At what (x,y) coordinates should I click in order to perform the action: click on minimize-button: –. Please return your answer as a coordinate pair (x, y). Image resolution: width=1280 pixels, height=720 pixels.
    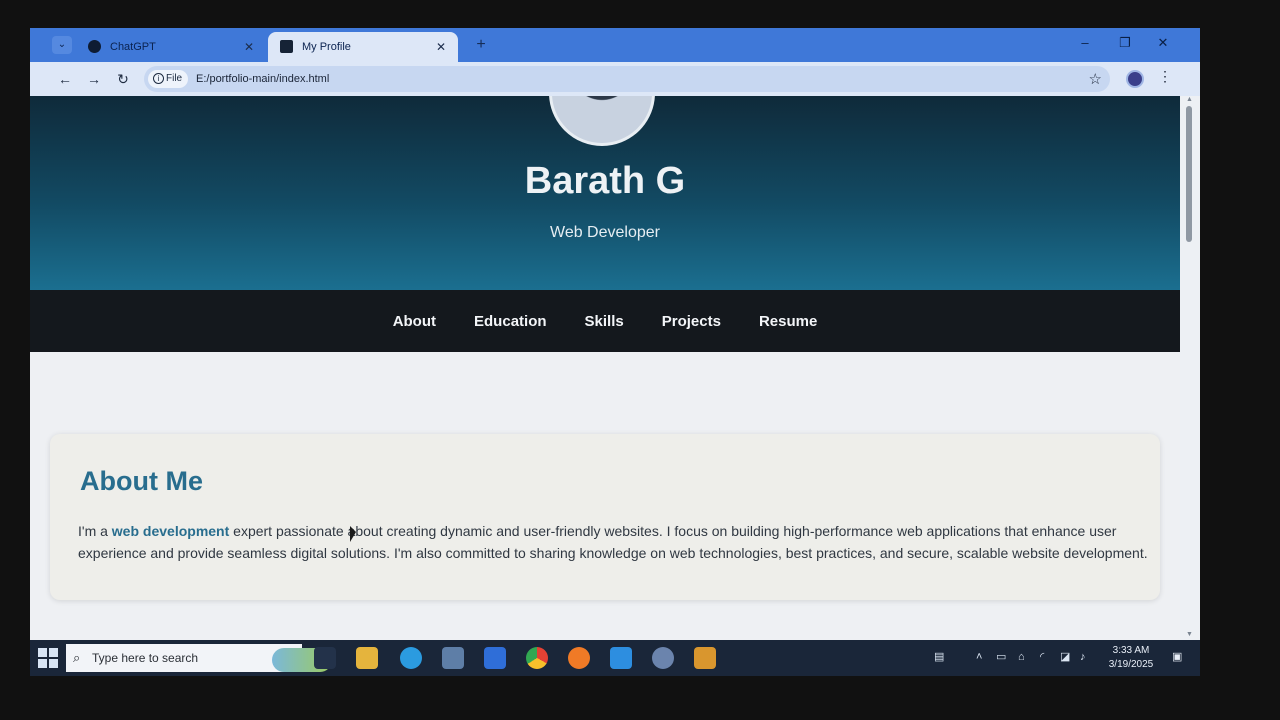
    Looking at the image, I should click on (1085, 43).